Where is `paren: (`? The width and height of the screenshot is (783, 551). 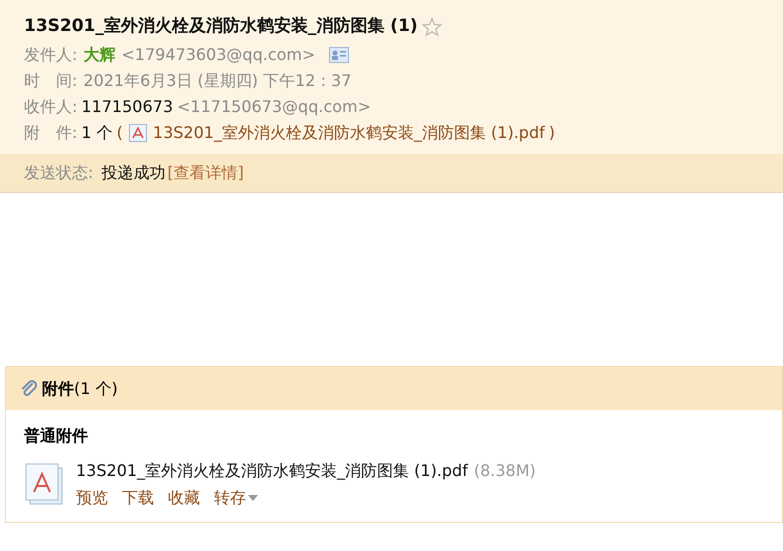
paren: ( is located at coordinates (119, 133).